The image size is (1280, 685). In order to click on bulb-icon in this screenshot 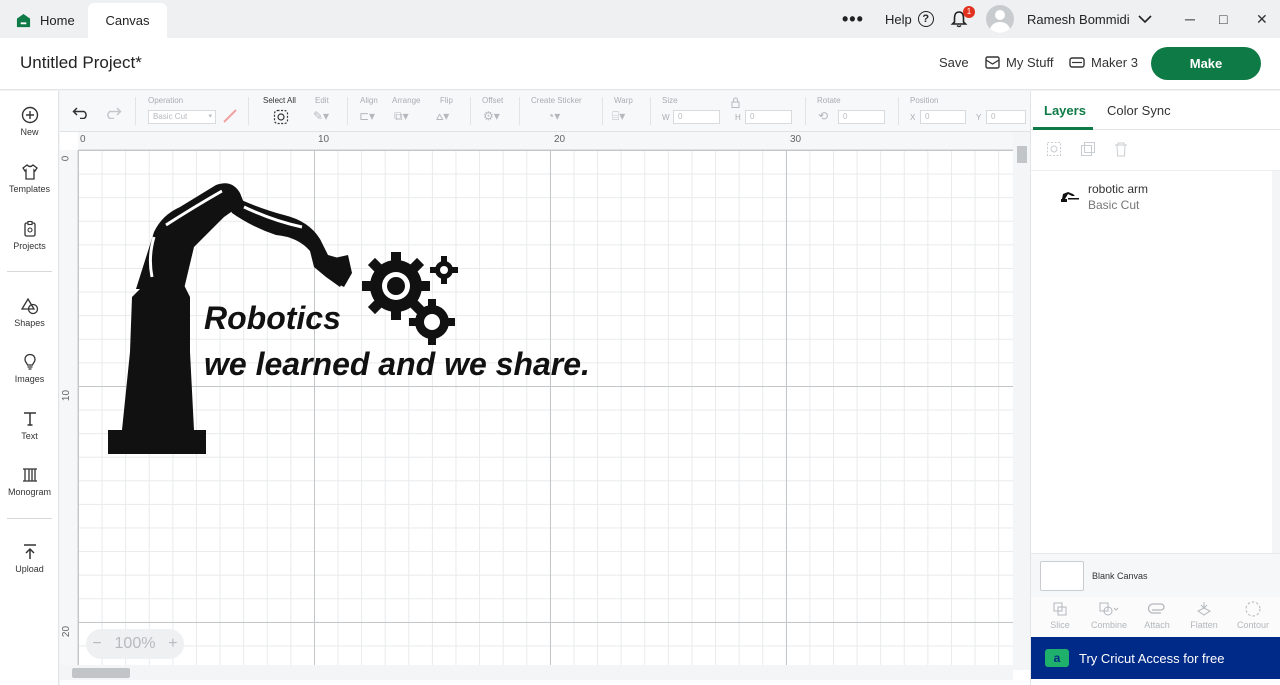, I will do `click(29, 361)`.